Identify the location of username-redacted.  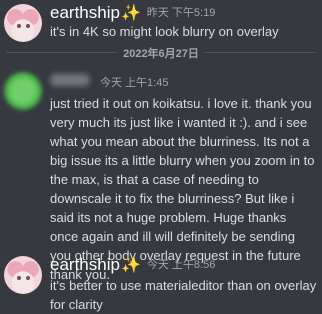
(70, 80).